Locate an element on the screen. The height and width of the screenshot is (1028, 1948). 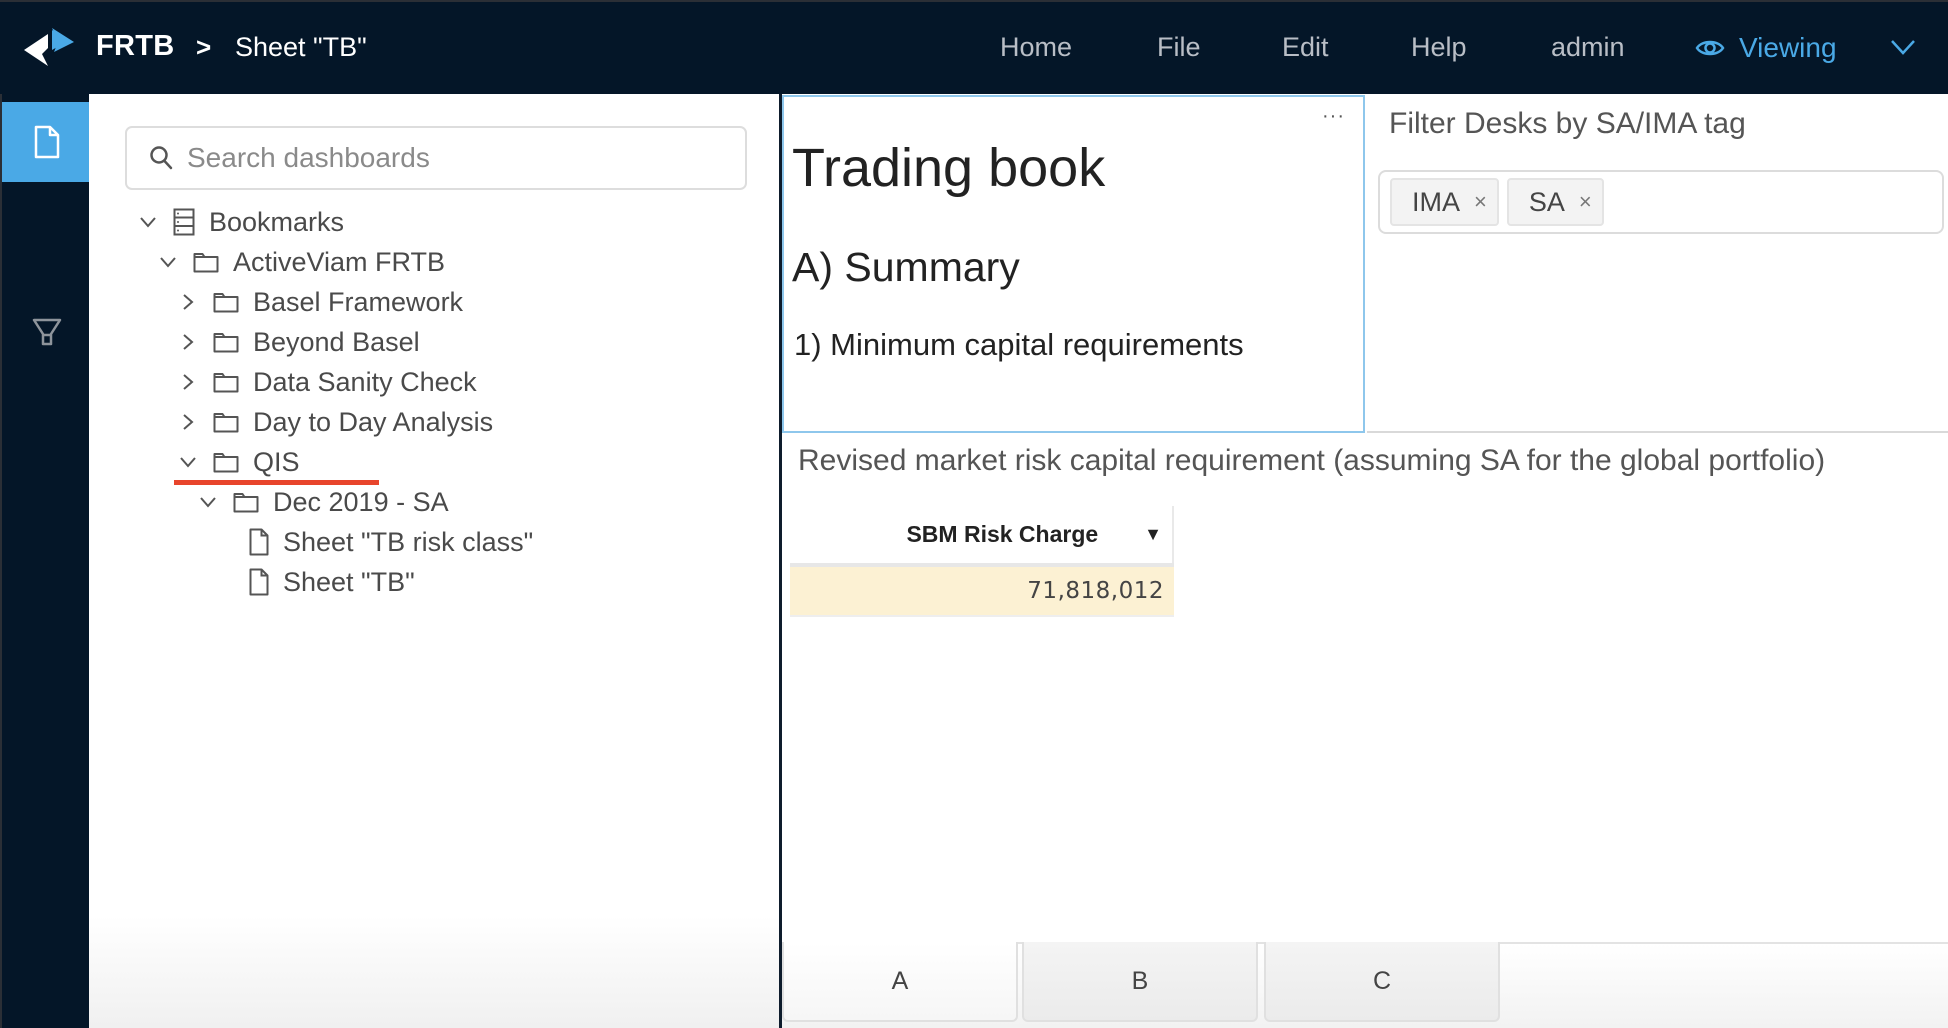
tree-item-qis: QIS is located at coordinates (238, 462).